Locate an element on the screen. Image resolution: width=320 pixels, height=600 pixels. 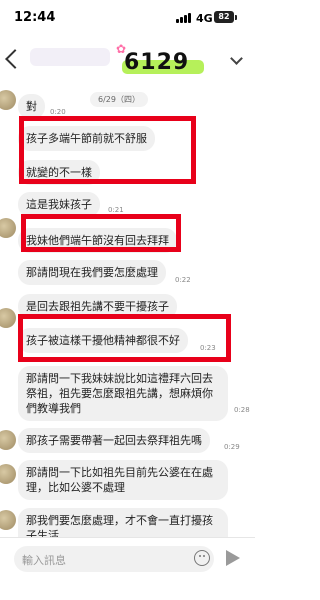
message-time: 0:29 is located at coordinates (232, 447).